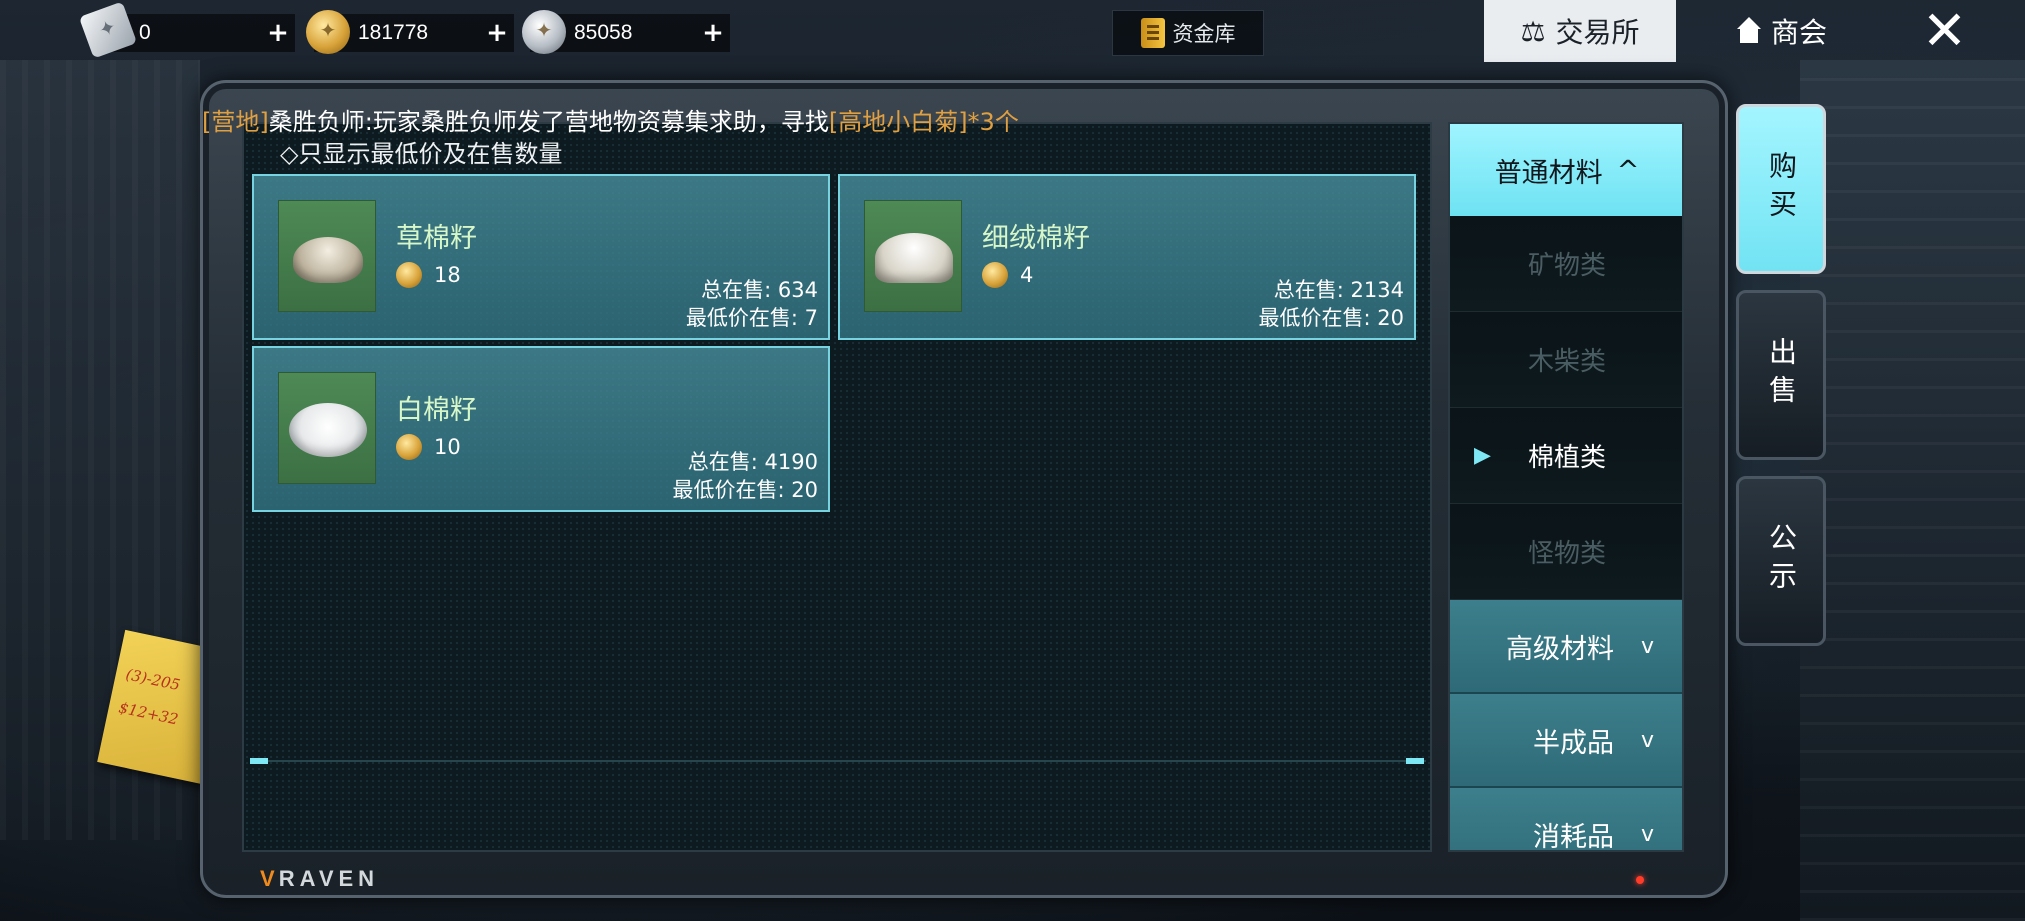 The height and width of the screenshot is (921, 2025). I want to click on item-name: 细绒棉籽, so click(1036, 238).